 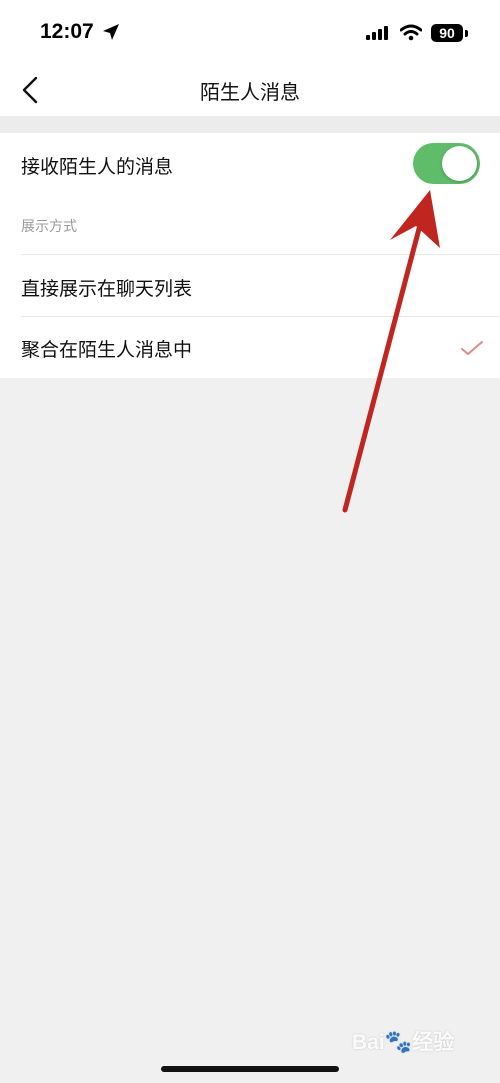 I want to click on option-aggregate-label: 聚合在陌生人消息中, so click(x=107, y=350).